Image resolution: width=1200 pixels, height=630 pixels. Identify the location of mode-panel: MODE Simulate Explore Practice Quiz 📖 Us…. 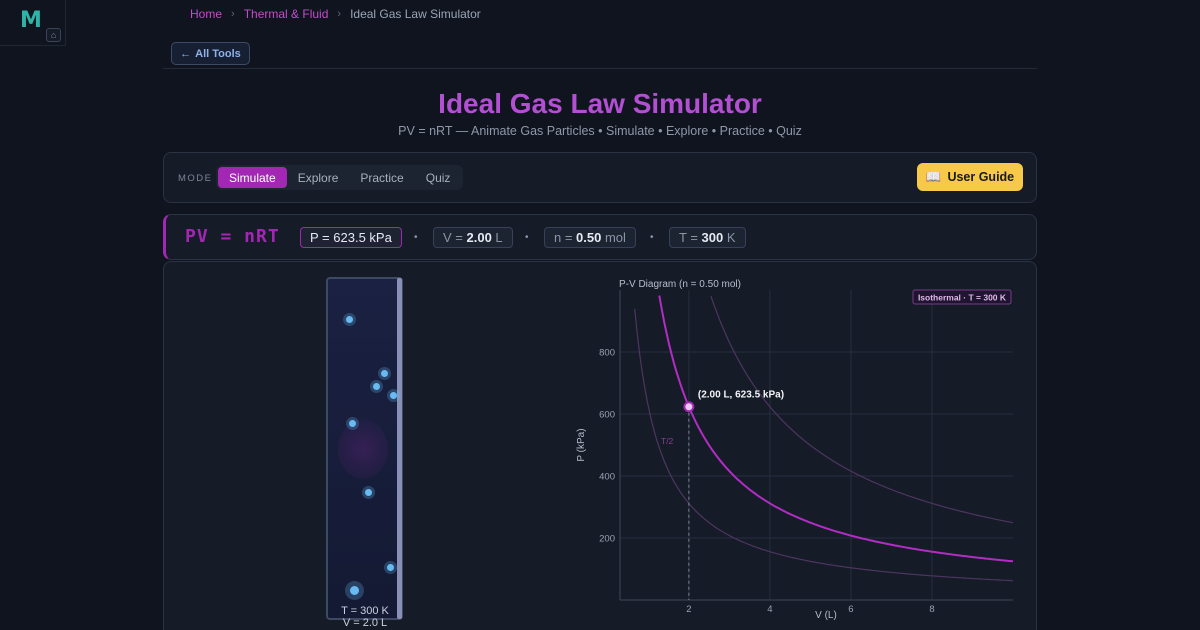
(600, 177).